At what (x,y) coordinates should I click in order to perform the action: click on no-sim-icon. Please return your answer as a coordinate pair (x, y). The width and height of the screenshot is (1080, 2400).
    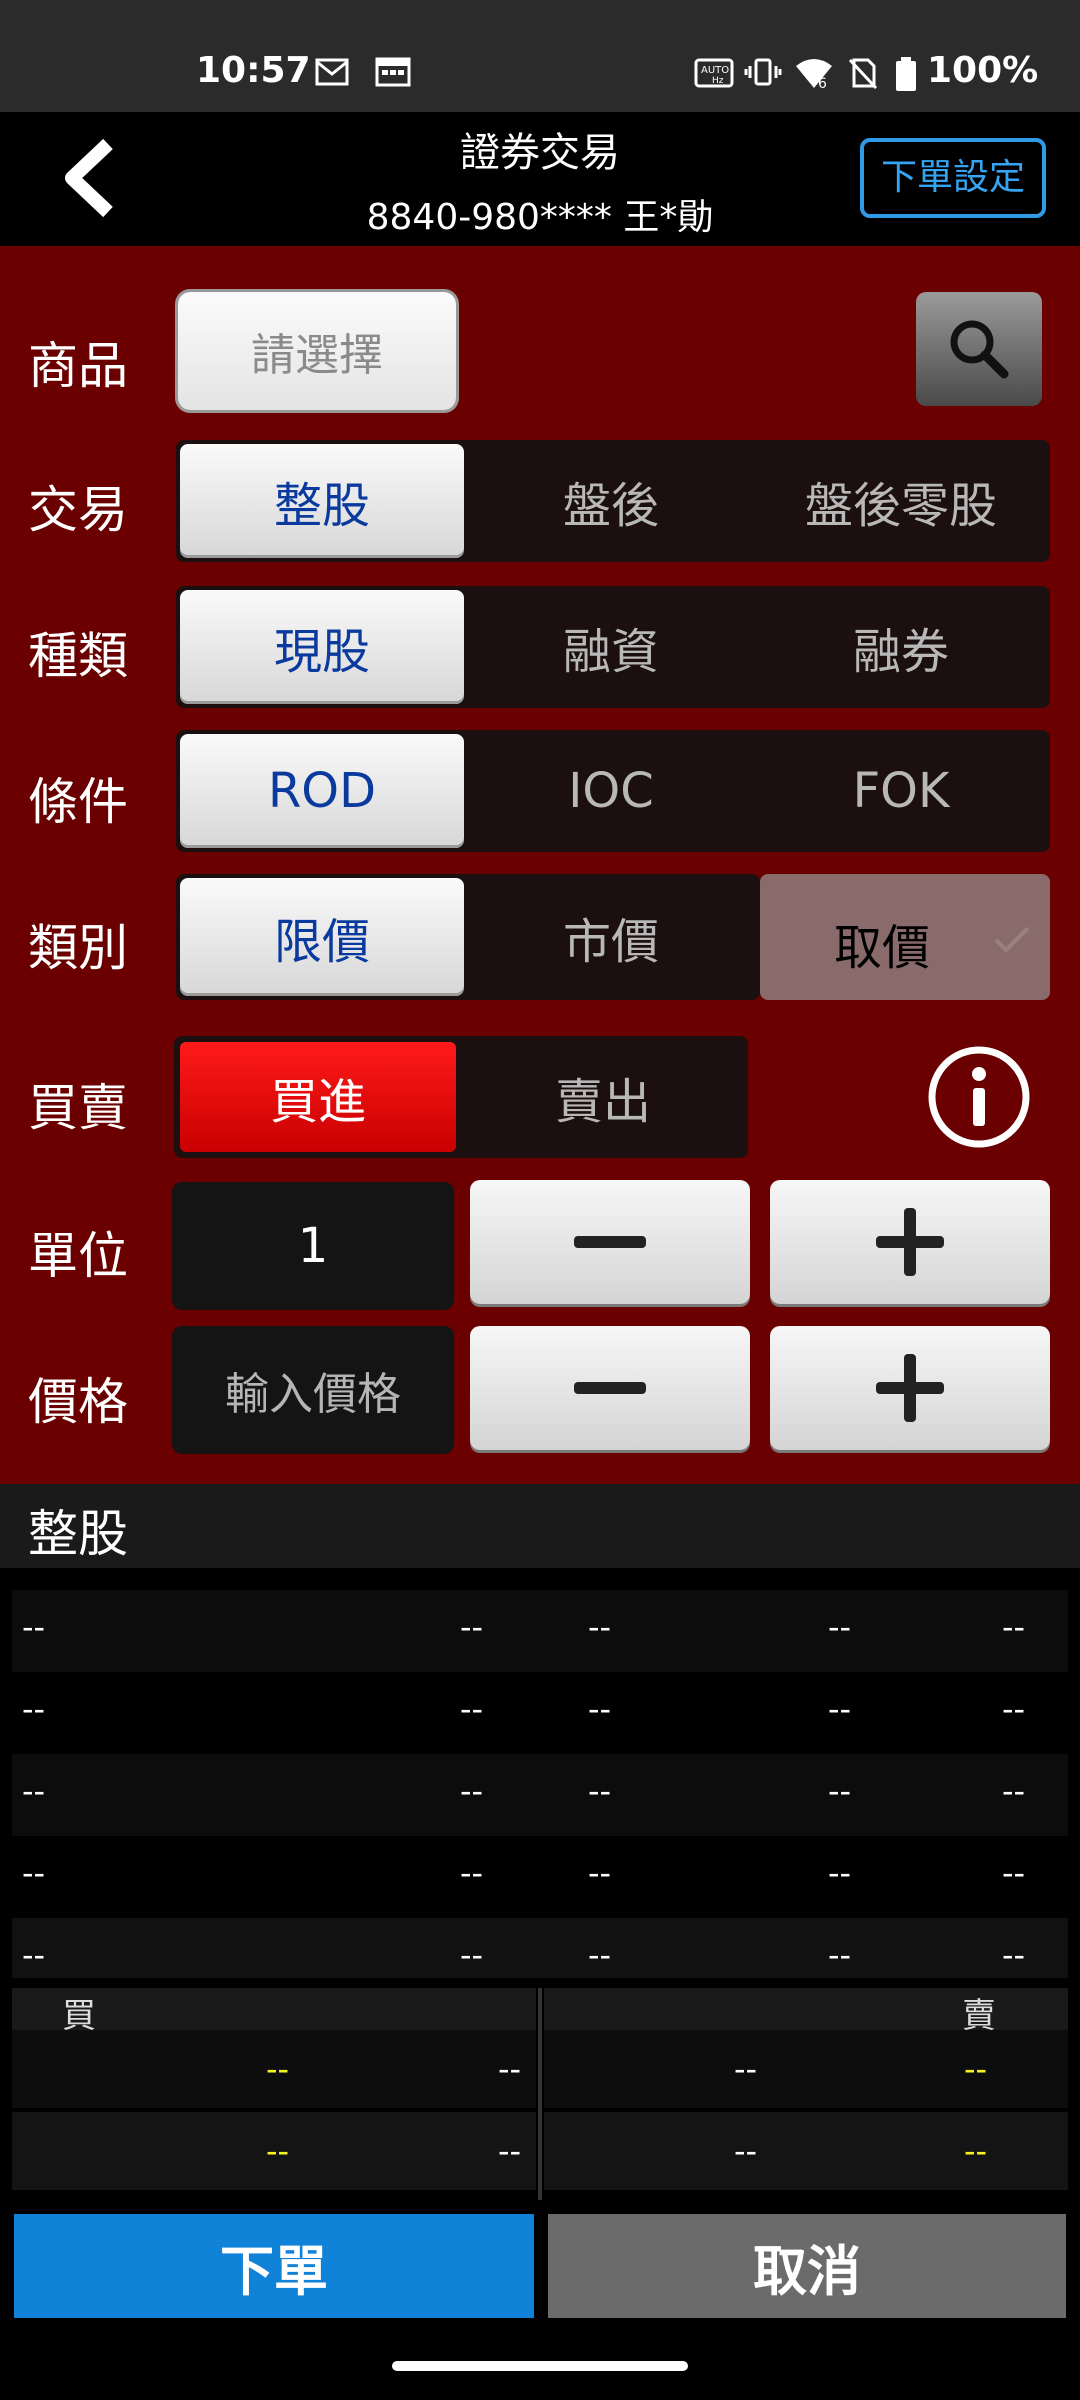
    Looking at the image, I should click on (863, 73).